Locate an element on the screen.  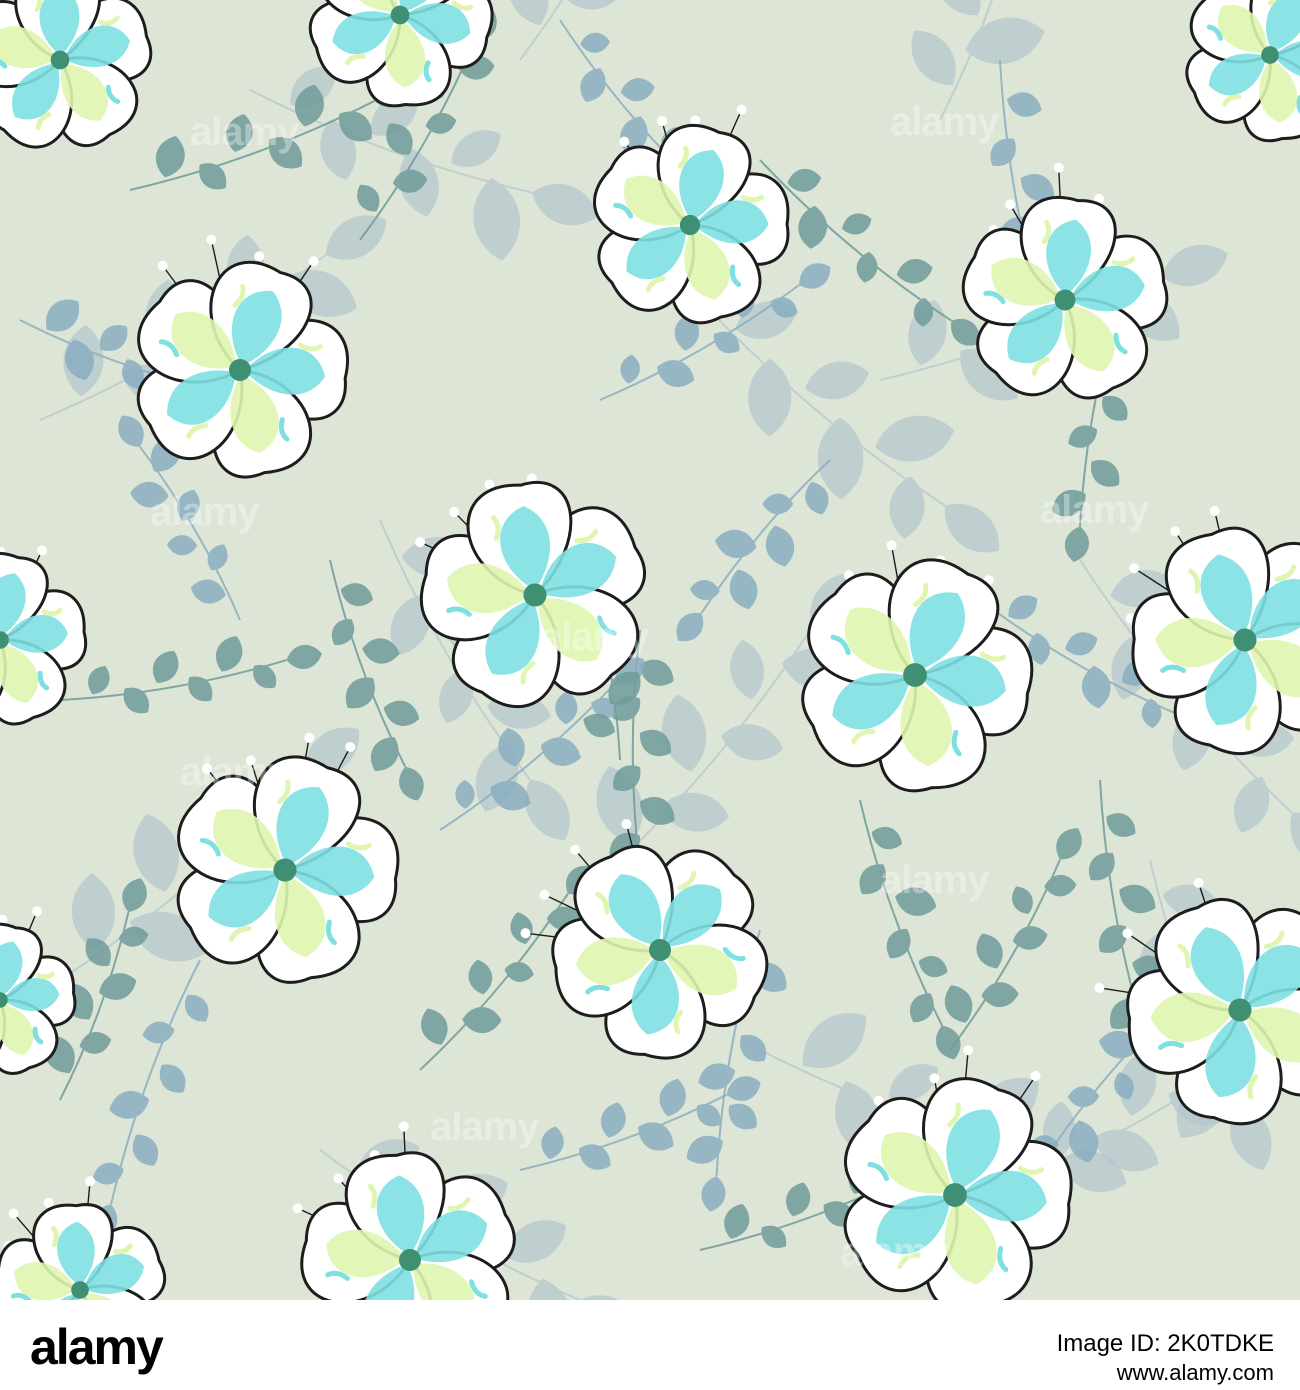
petal-marking is located at coordinates (45, 975).